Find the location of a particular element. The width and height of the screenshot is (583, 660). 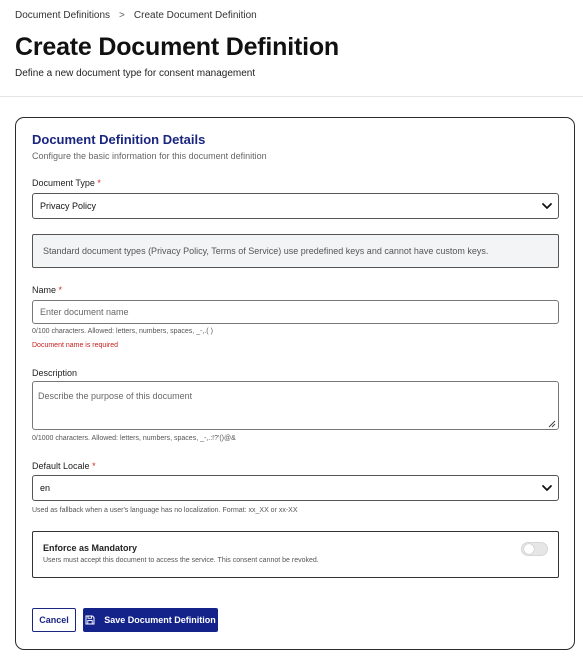

breadcrumb-link-document-definitions: Document Definitions is located at coordinates (62, 15).